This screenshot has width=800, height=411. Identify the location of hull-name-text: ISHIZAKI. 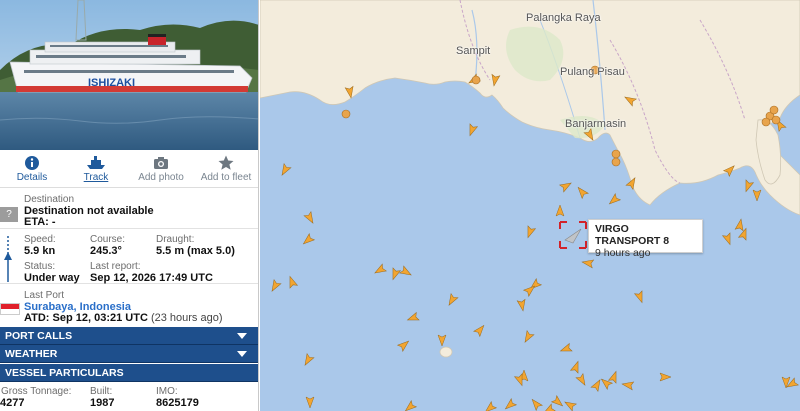
(111, 83).